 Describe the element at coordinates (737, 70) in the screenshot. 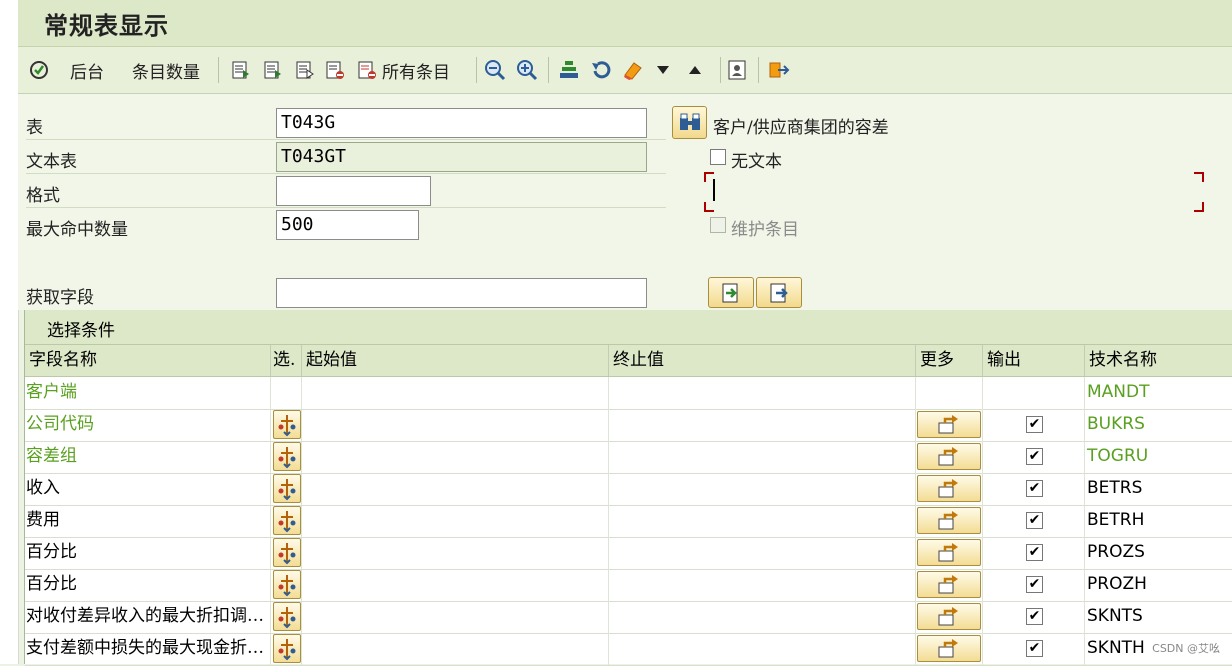

I see `user-settings-icon` at that location.